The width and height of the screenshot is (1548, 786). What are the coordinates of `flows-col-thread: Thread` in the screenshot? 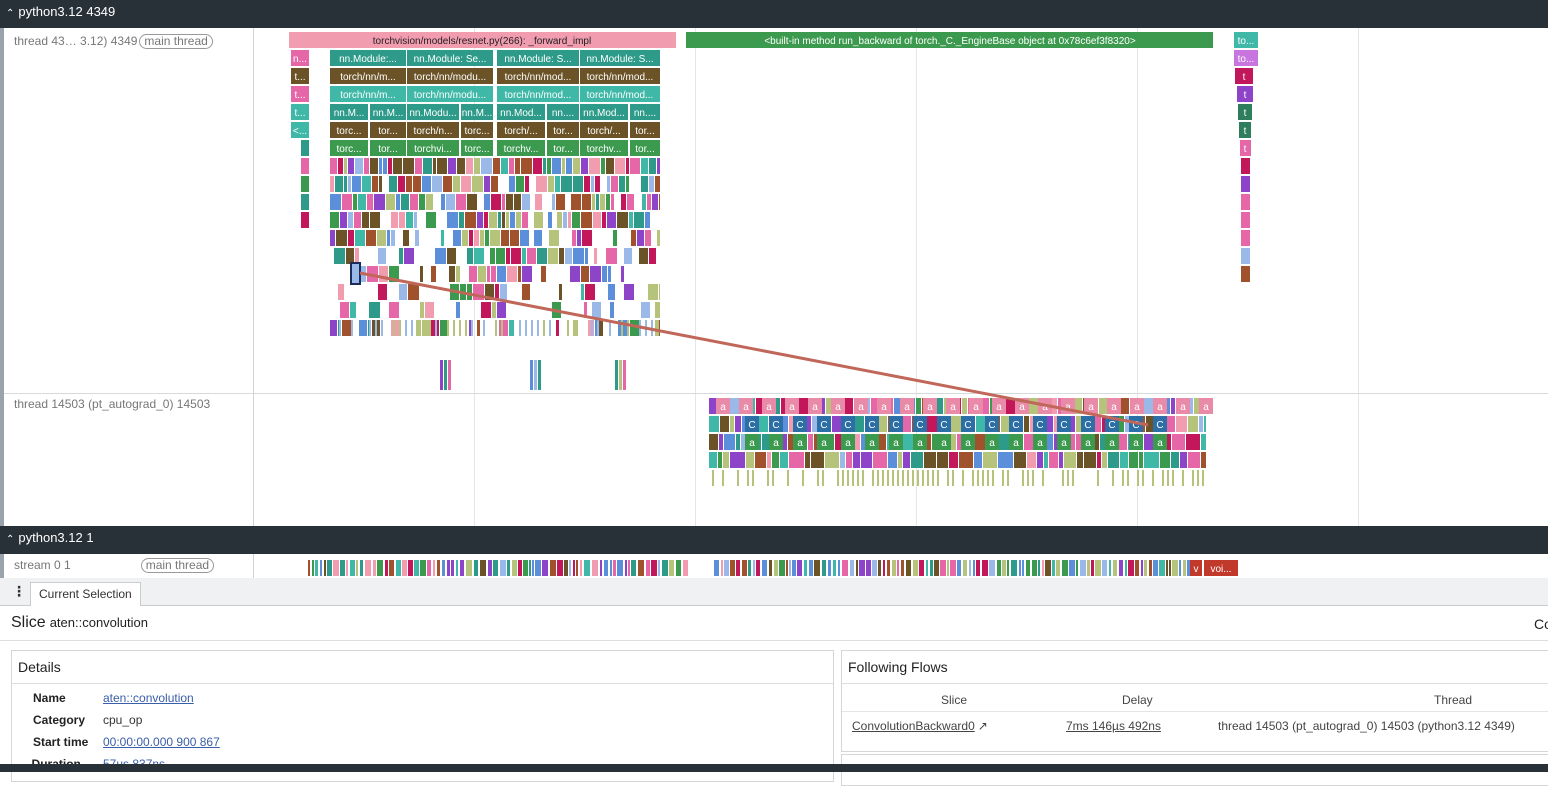 It's located at (1453, 700).